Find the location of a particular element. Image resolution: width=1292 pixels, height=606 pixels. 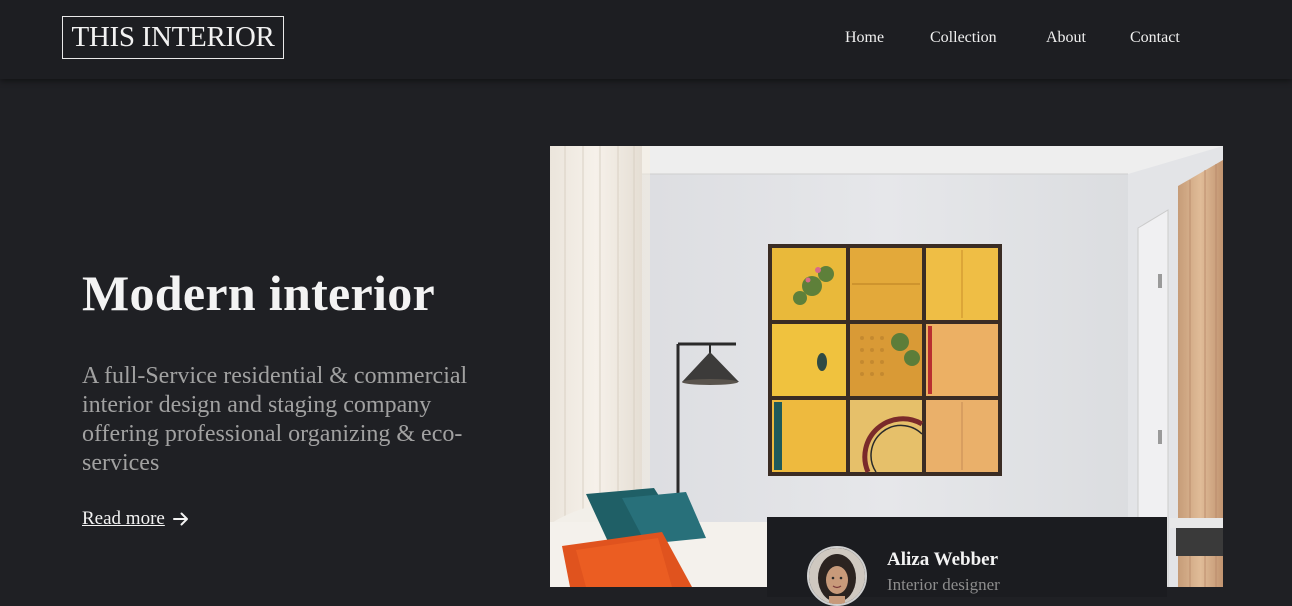

site-logo: THIS INTERIOR is located at coordinates (173, 37).